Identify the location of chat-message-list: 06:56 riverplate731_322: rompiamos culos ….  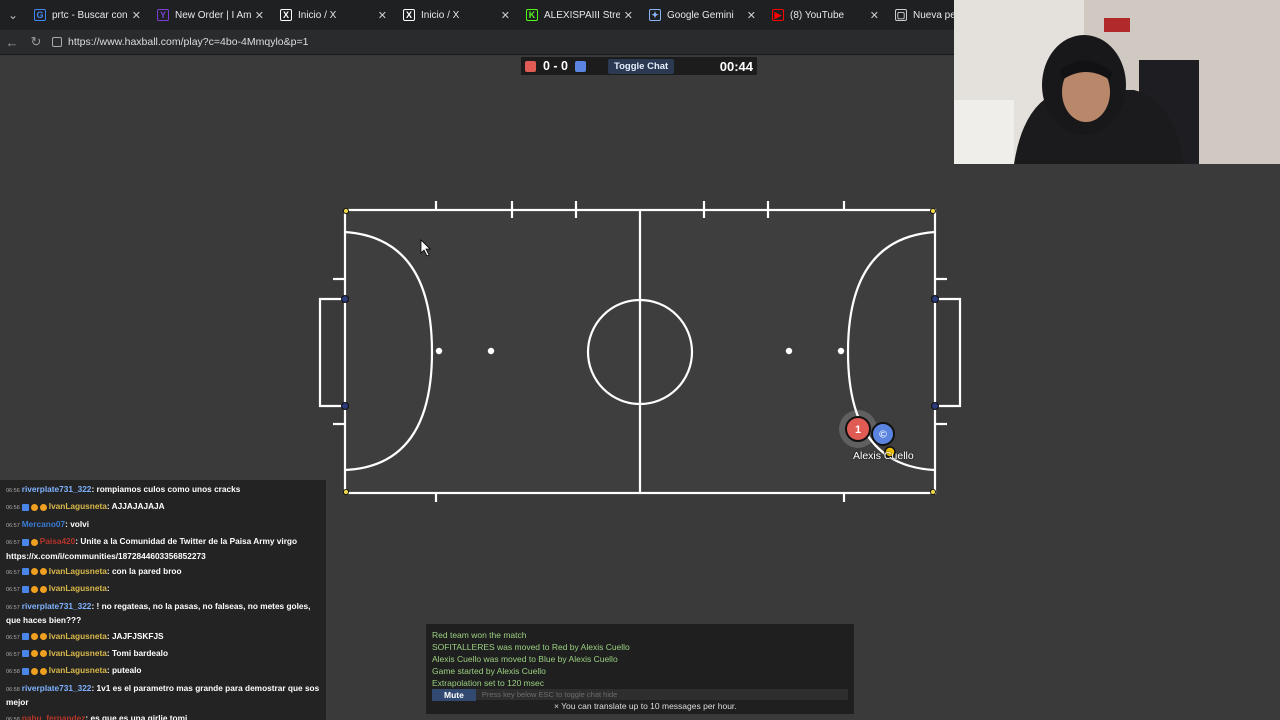
(164, 601).